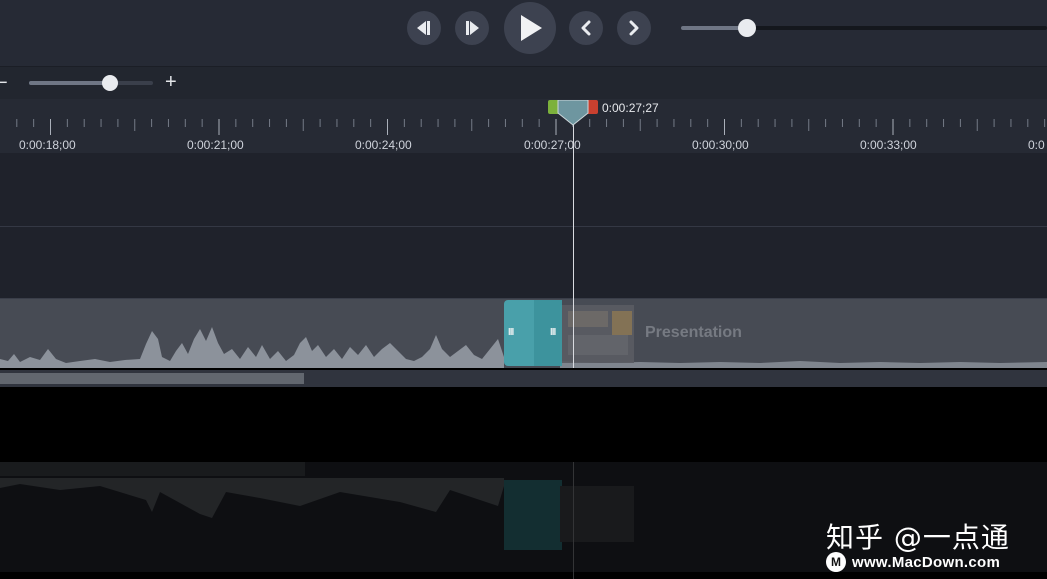 The height and width of the screenshot is (579, 1047). What do you see at coordinates (383, 145) in the screenshot?
I see `ruler-label: 0:00:24;00` at bounding box center [383, 145].